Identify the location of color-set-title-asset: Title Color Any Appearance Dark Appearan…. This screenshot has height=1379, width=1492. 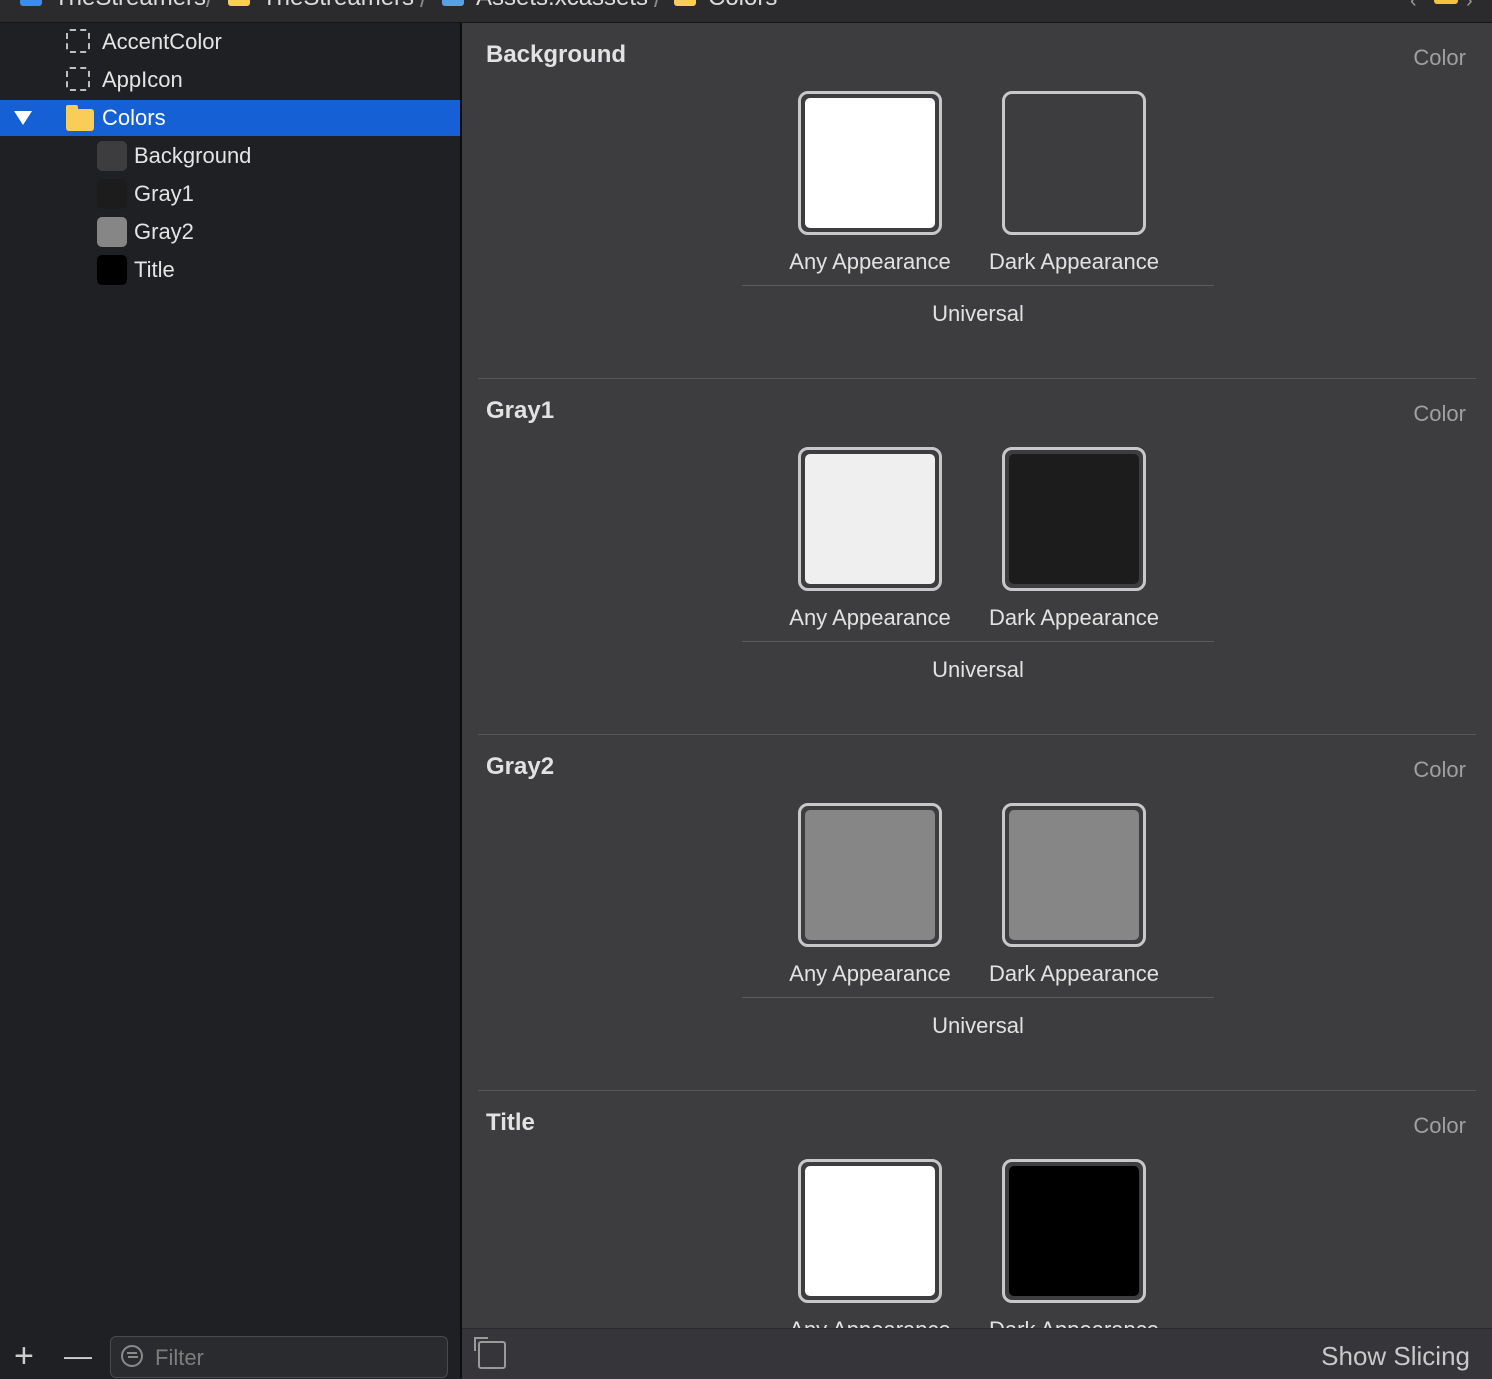
(977, 1209).